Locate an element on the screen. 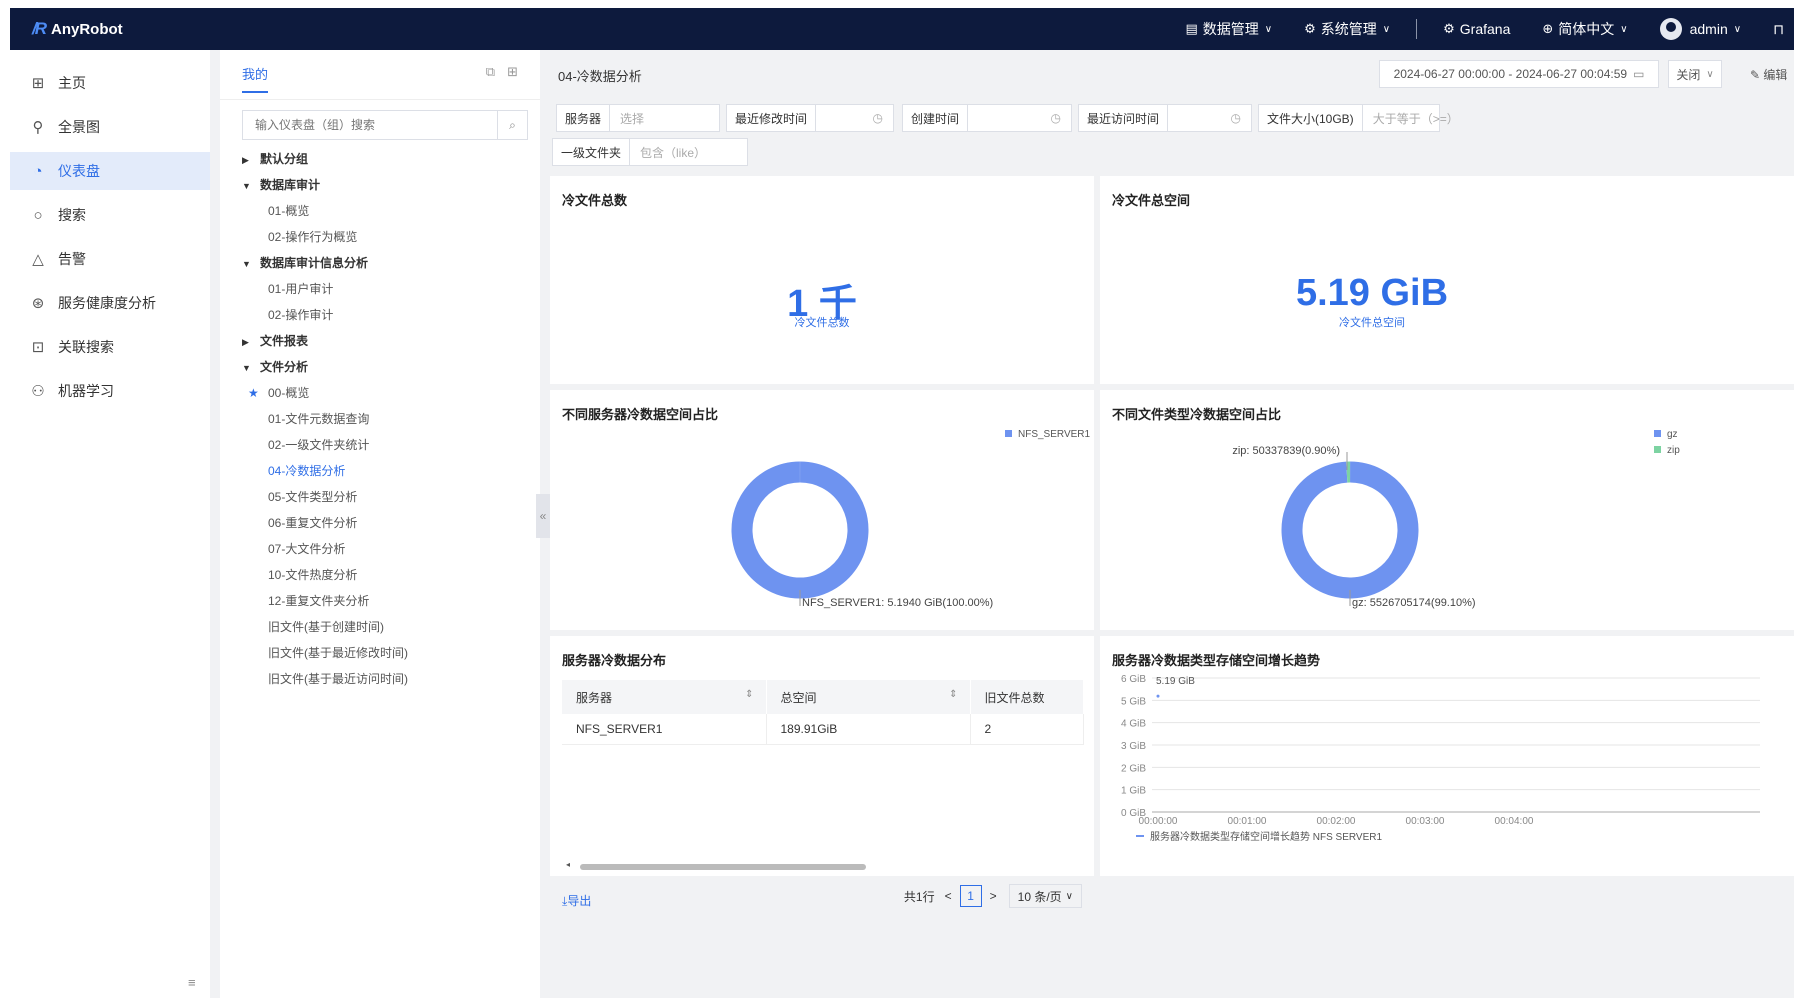 The width and height of the screenshot is (1794, 998). pagination: 共1行 < 1 > 10 条/页 ∨ is located at coordinates (993, 896).